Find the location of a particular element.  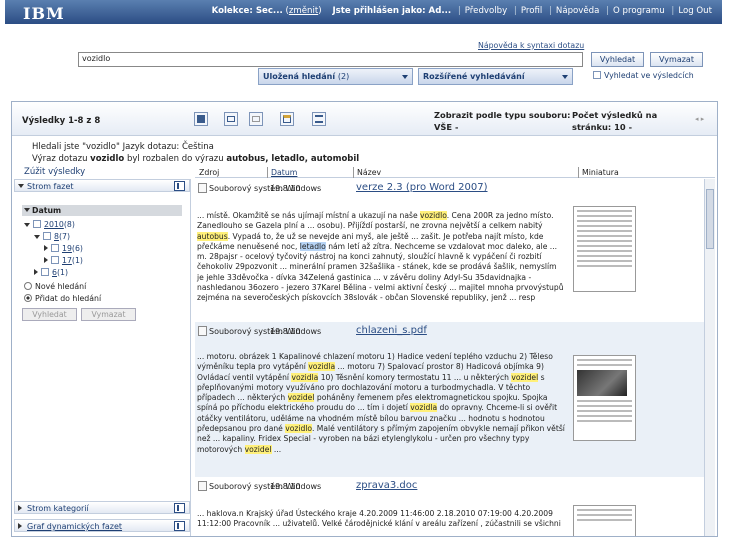

search-button: Vyhledat is located at coordinates (617, 59).